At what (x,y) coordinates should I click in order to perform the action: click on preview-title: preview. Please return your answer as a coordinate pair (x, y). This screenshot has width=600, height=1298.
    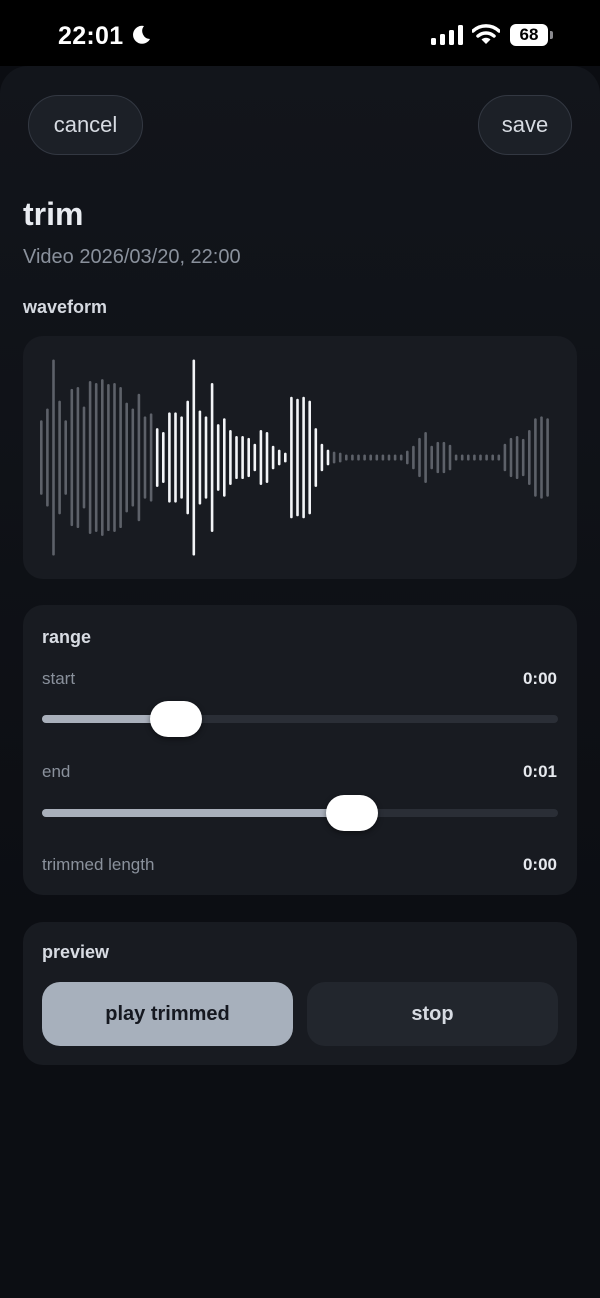
    Looking at the image, I should click on (76, 952).